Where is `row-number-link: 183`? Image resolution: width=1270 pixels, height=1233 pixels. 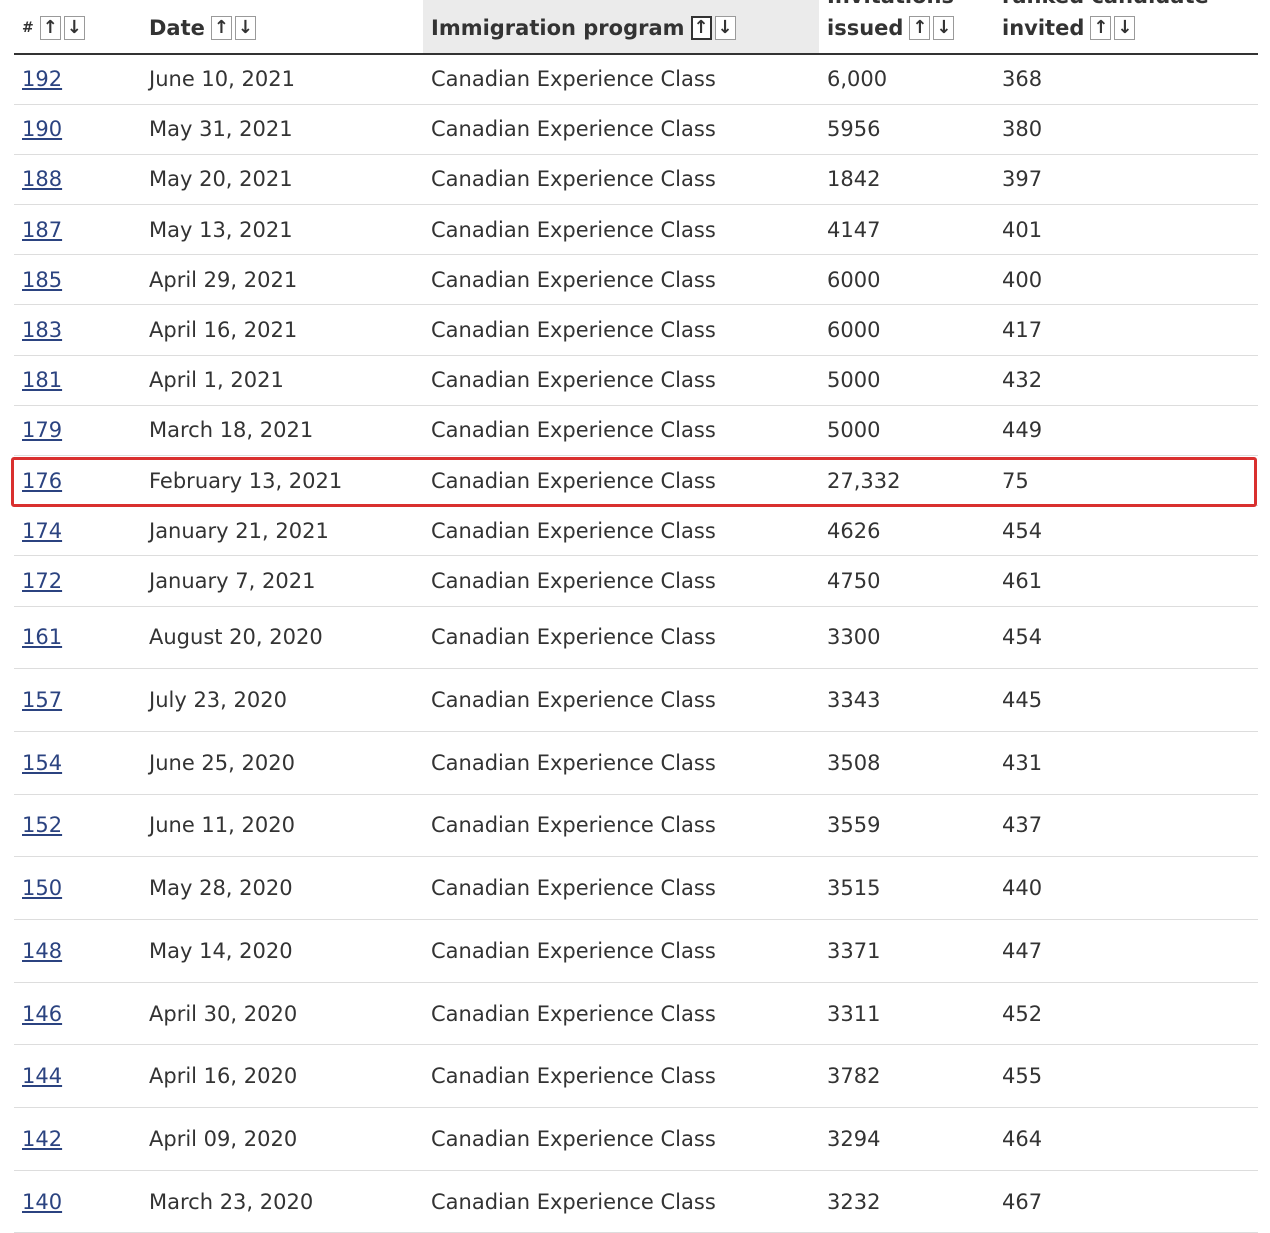 row-number-link: 183 is located at coordinates (42, 330).